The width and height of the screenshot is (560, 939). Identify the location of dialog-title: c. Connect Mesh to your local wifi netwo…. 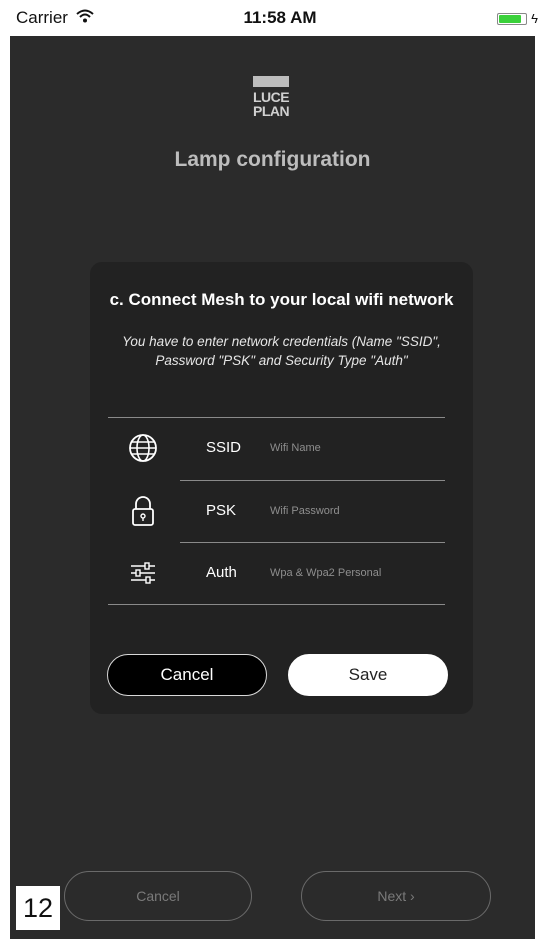
(281, 299).